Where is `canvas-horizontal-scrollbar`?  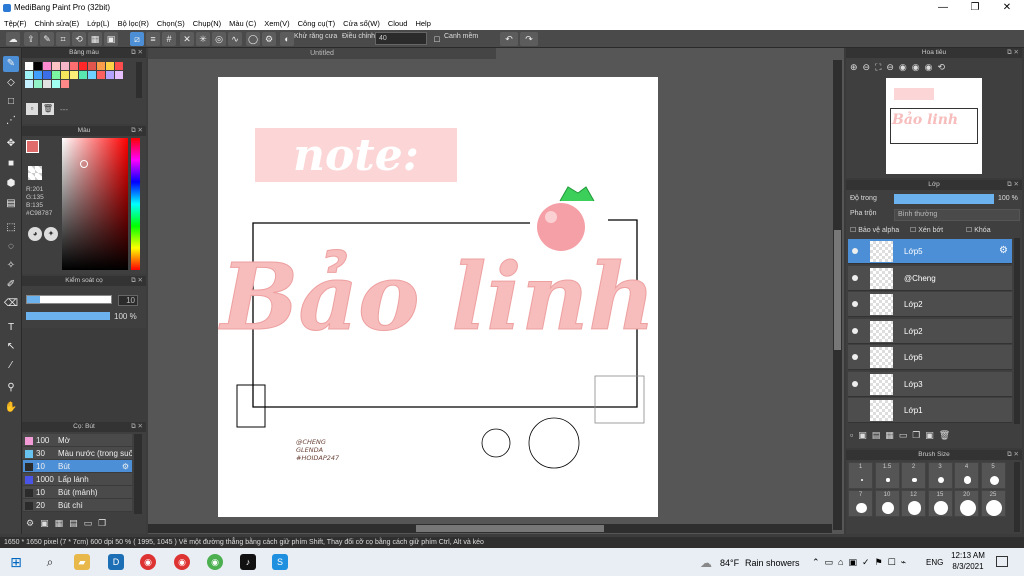
canvas-horizontal-scrollbar is located at coordinates (490, 528).